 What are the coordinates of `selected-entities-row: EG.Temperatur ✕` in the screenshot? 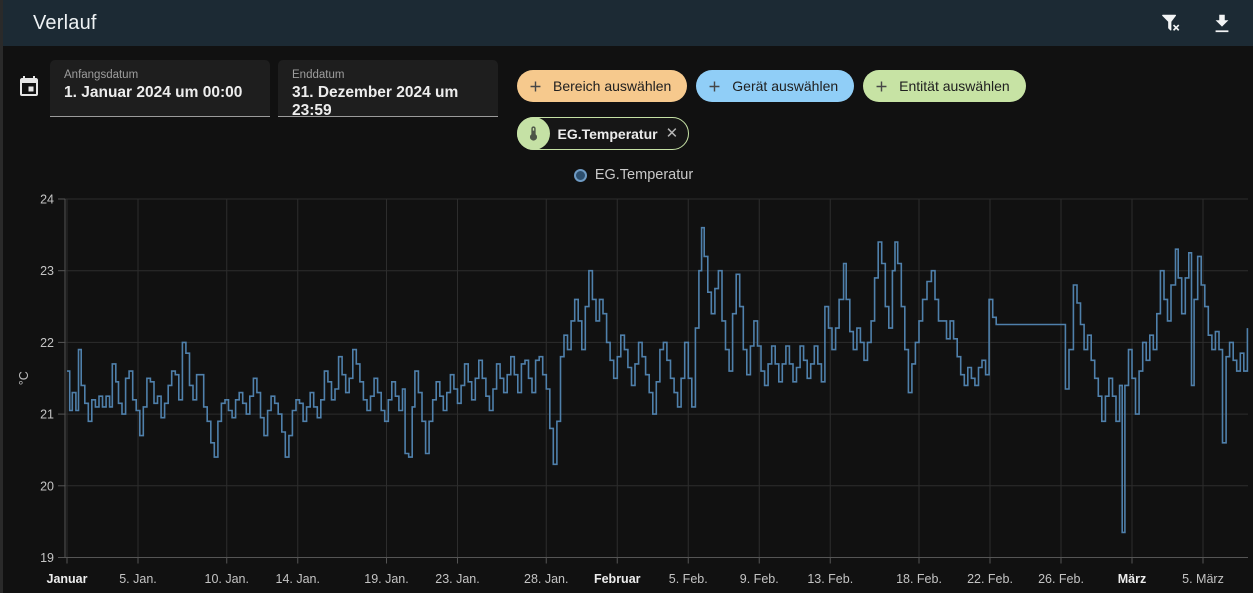 It's located at (603, 133).